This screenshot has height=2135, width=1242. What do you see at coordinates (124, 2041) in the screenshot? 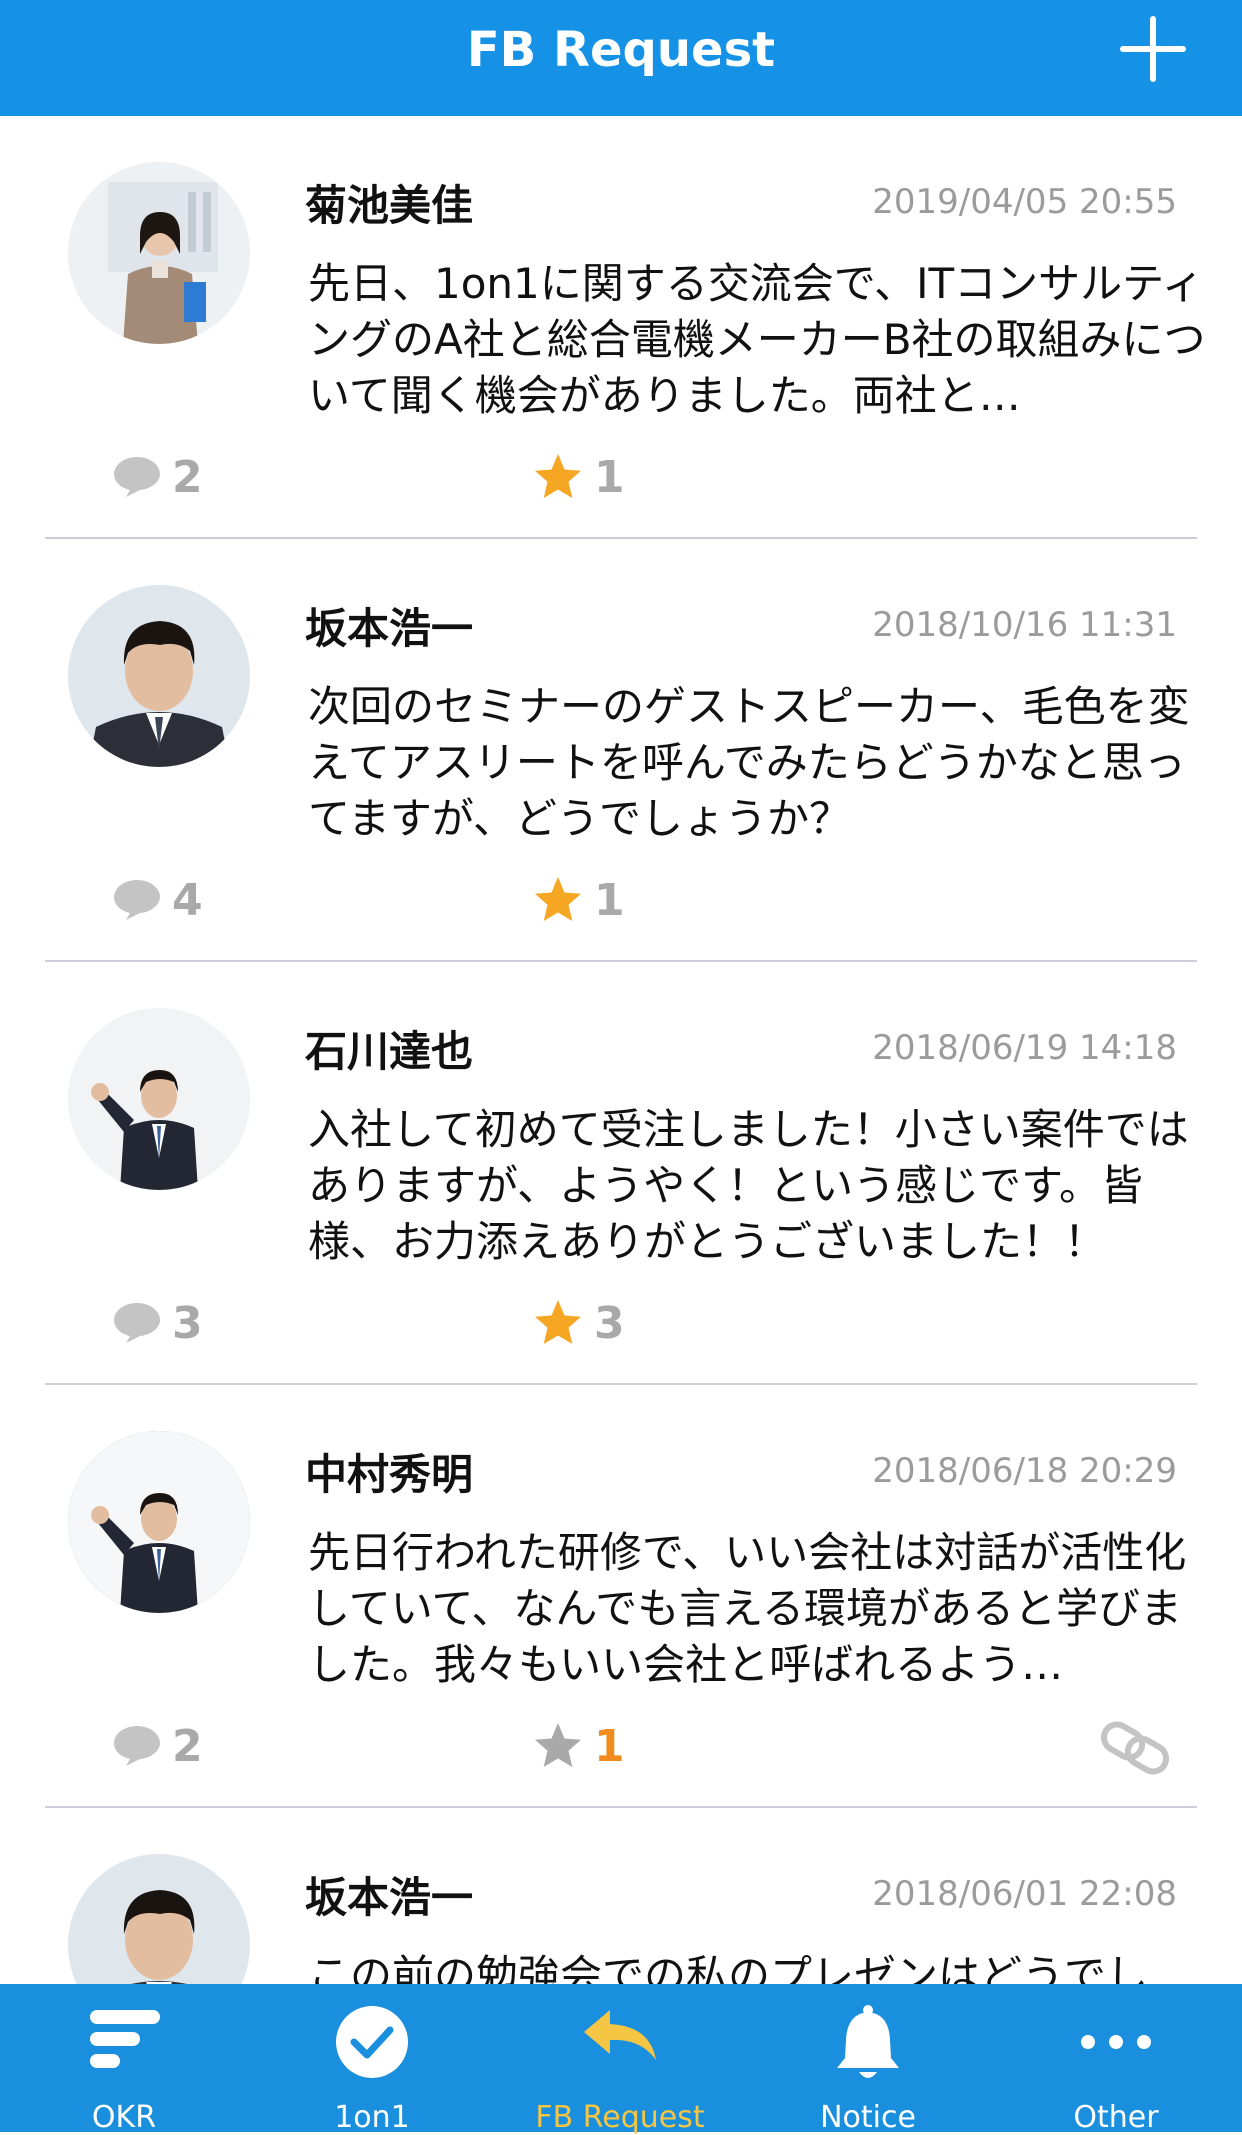
I see `okr-icon` at bounding box center [124, 2041].